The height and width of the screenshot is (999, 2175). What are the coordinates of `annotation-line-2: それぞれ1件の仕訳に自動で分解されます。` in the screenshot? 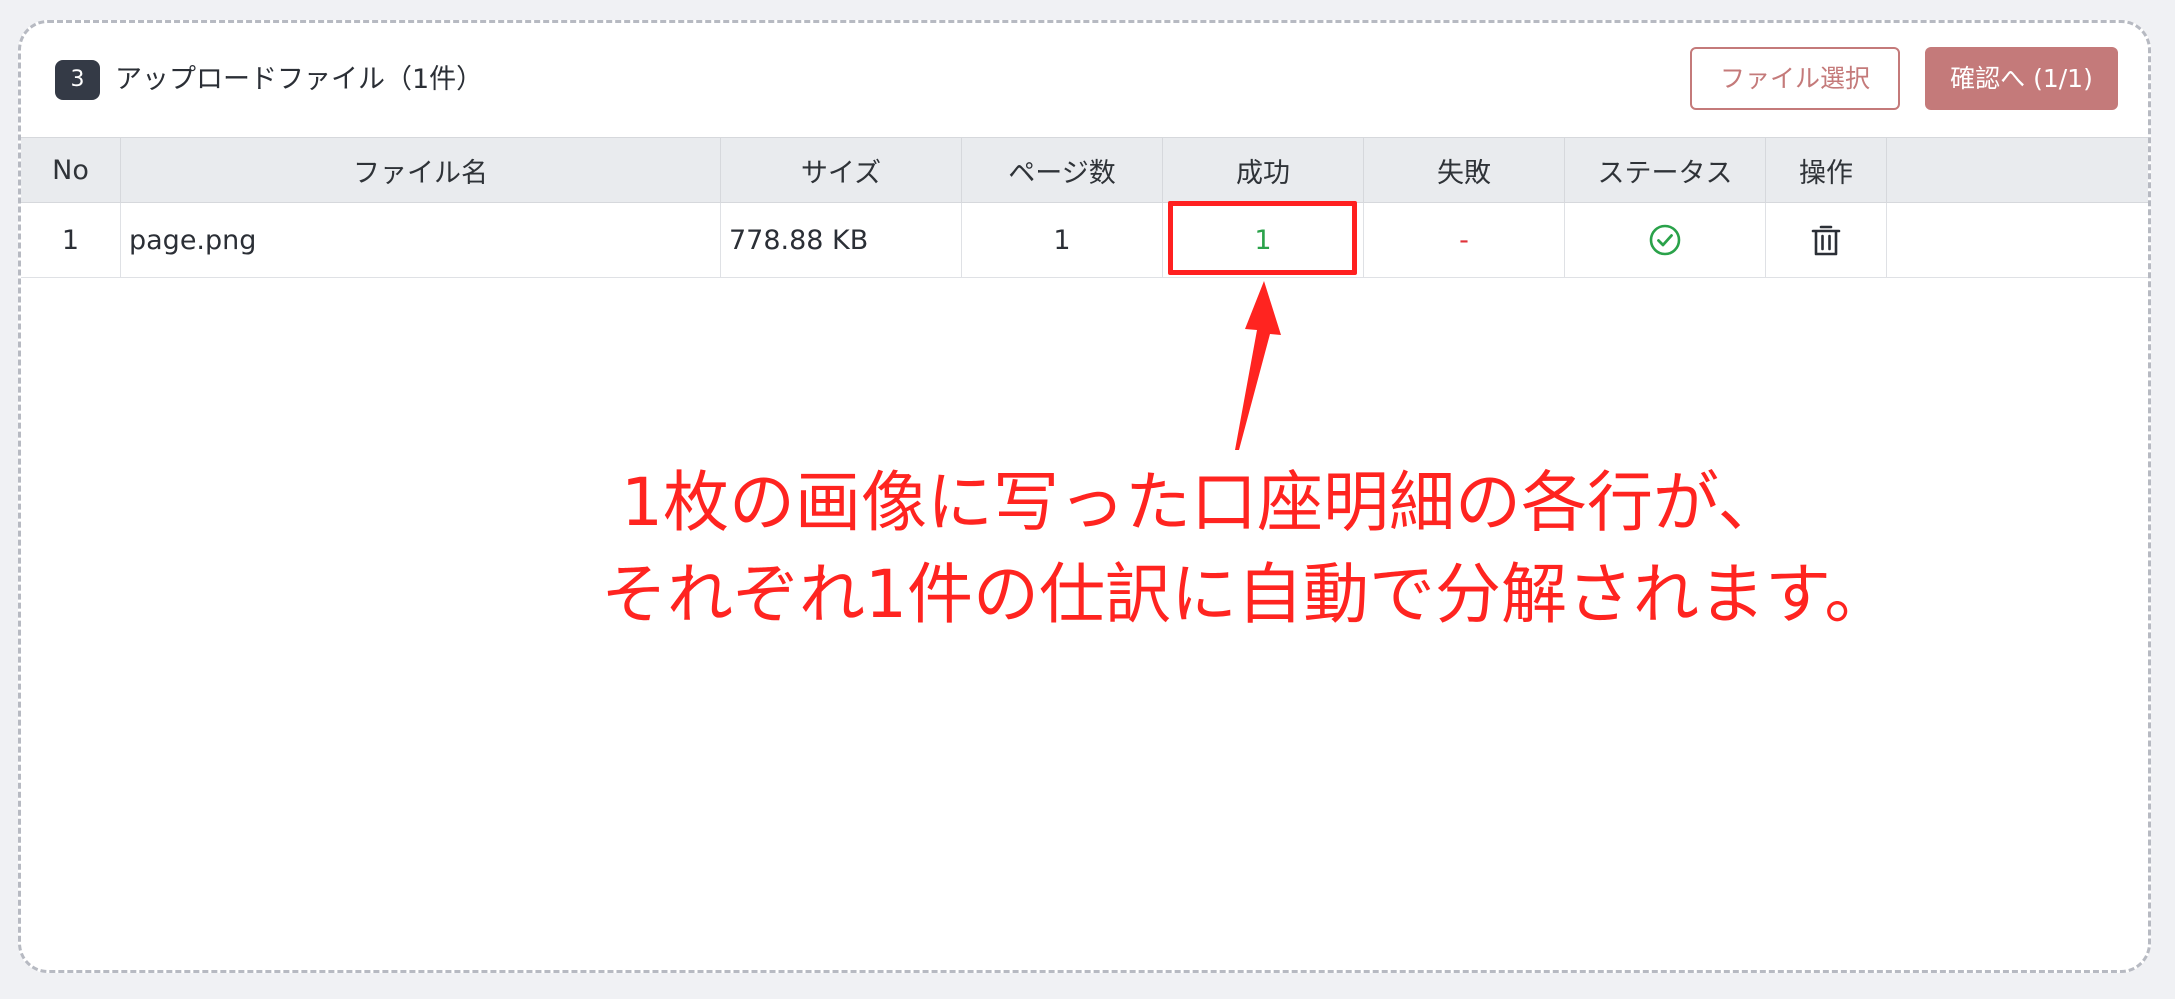 It's located at (1246, 594).